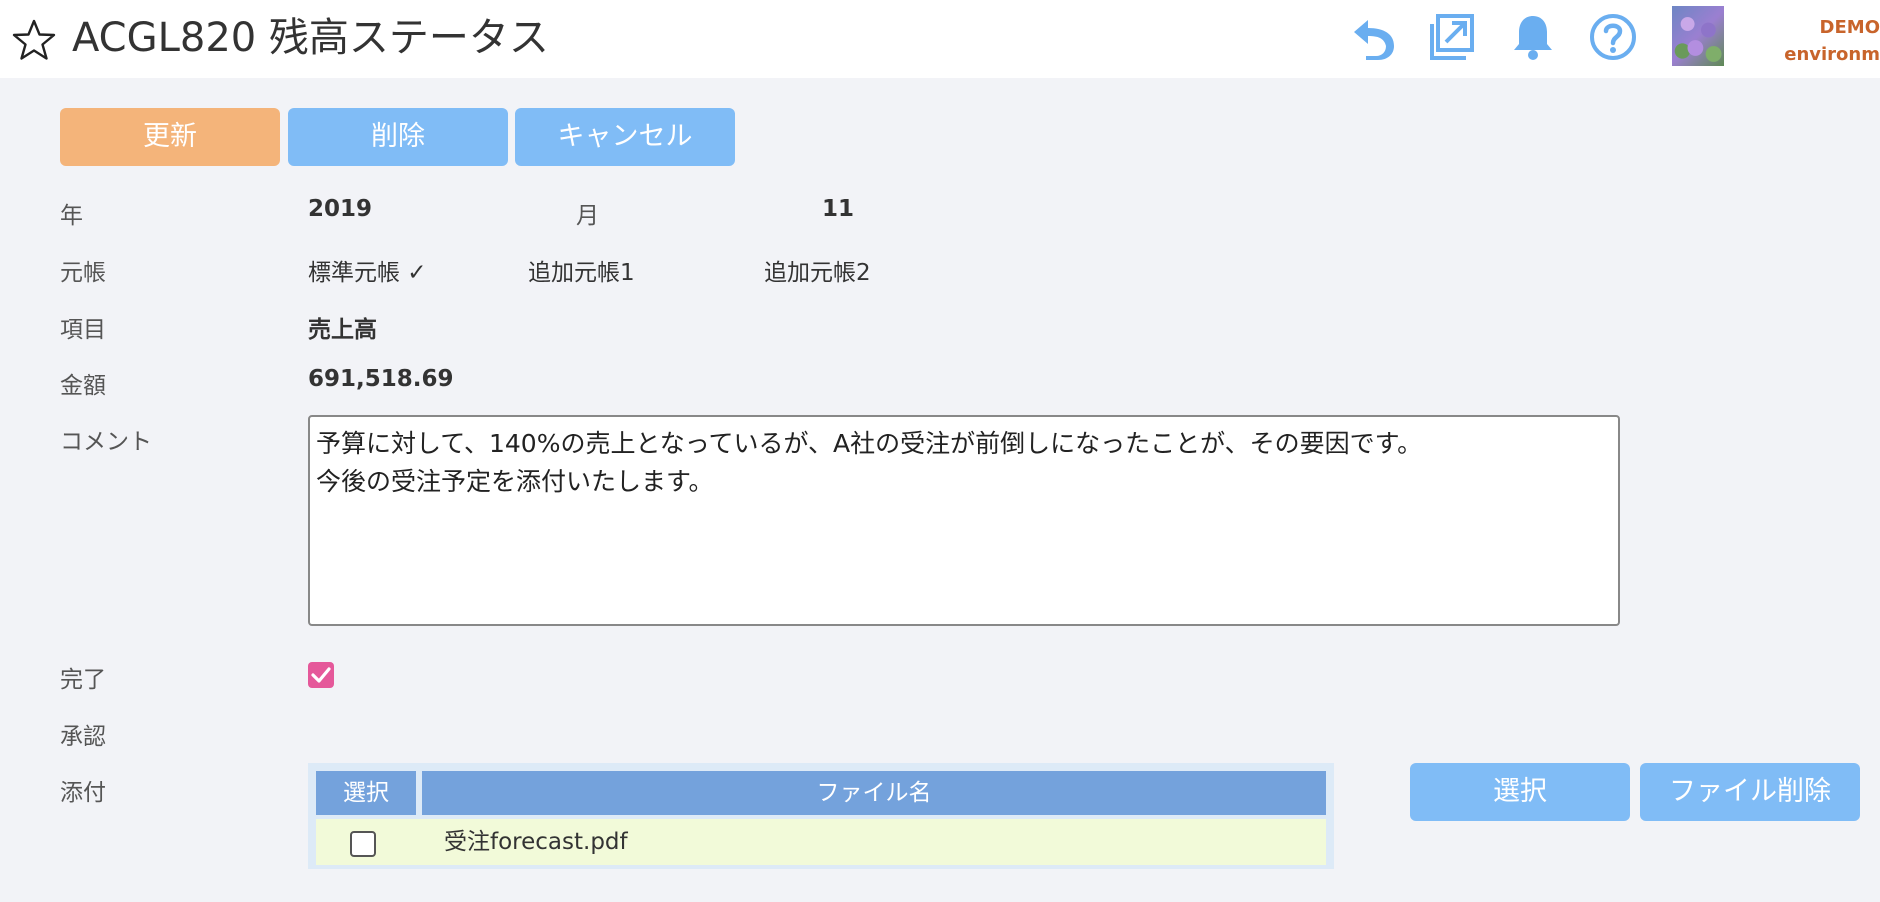  What do you see at coordinates (398, 137) in the screenshot?
I see `delete-button: 削除` at bounding box center [398, 137].